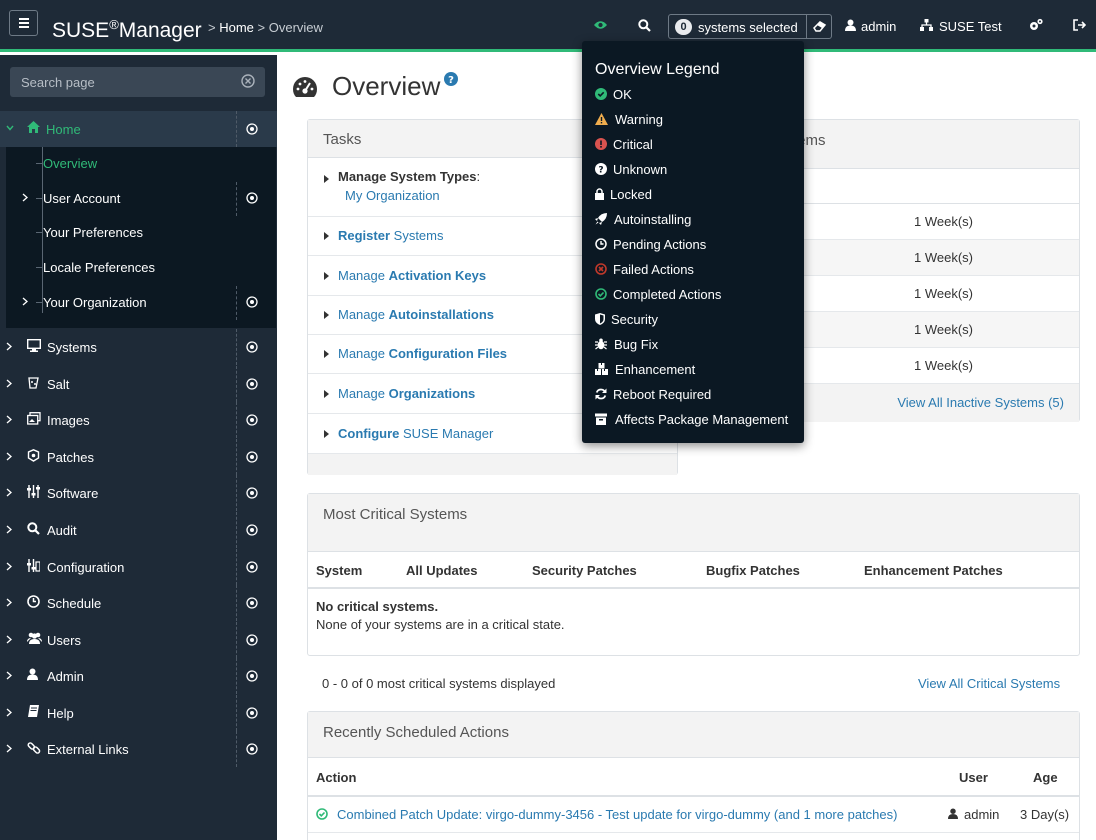 This screenshot has width=1096, height=840. I want to click on clear-search-icon, so click(248, 81).